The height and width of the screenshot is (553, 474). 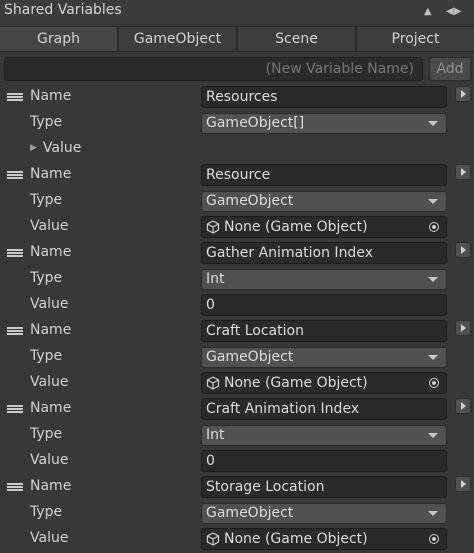 What do you see at coordinates (237, 150) in the screenshot?
I see `variable-value-row: ▶ Value` at bounding box center [237, 150].